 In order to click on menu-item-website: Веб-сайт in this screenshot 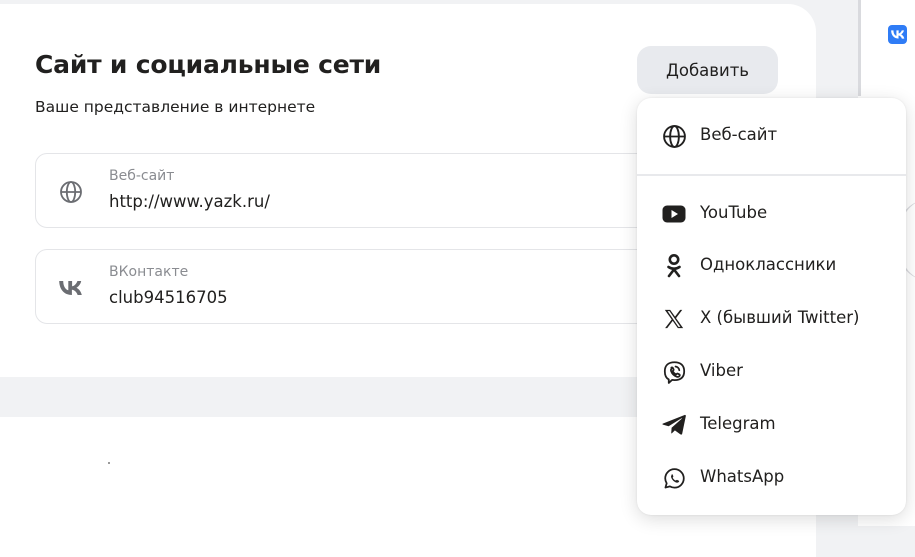, I will do `click(771, 135)`.